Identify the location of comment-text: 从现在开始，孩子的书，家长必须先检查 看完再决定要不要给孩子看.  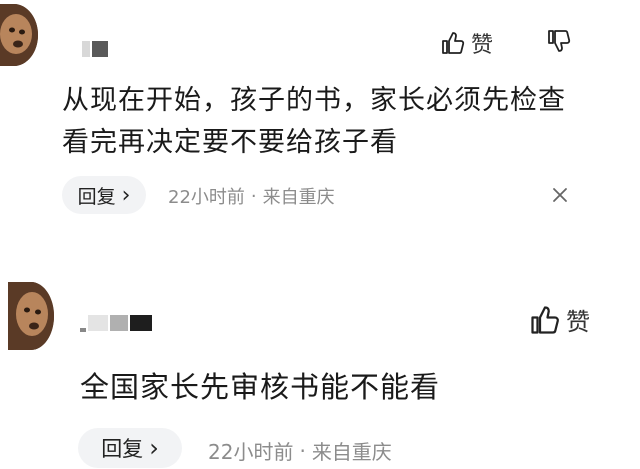
(314, 121).